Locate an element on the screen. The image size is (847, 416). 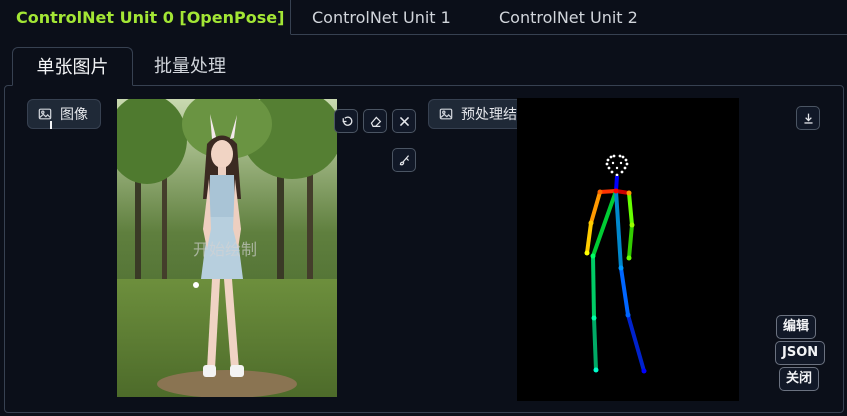
undo-button is located at coordinates (346, 121).